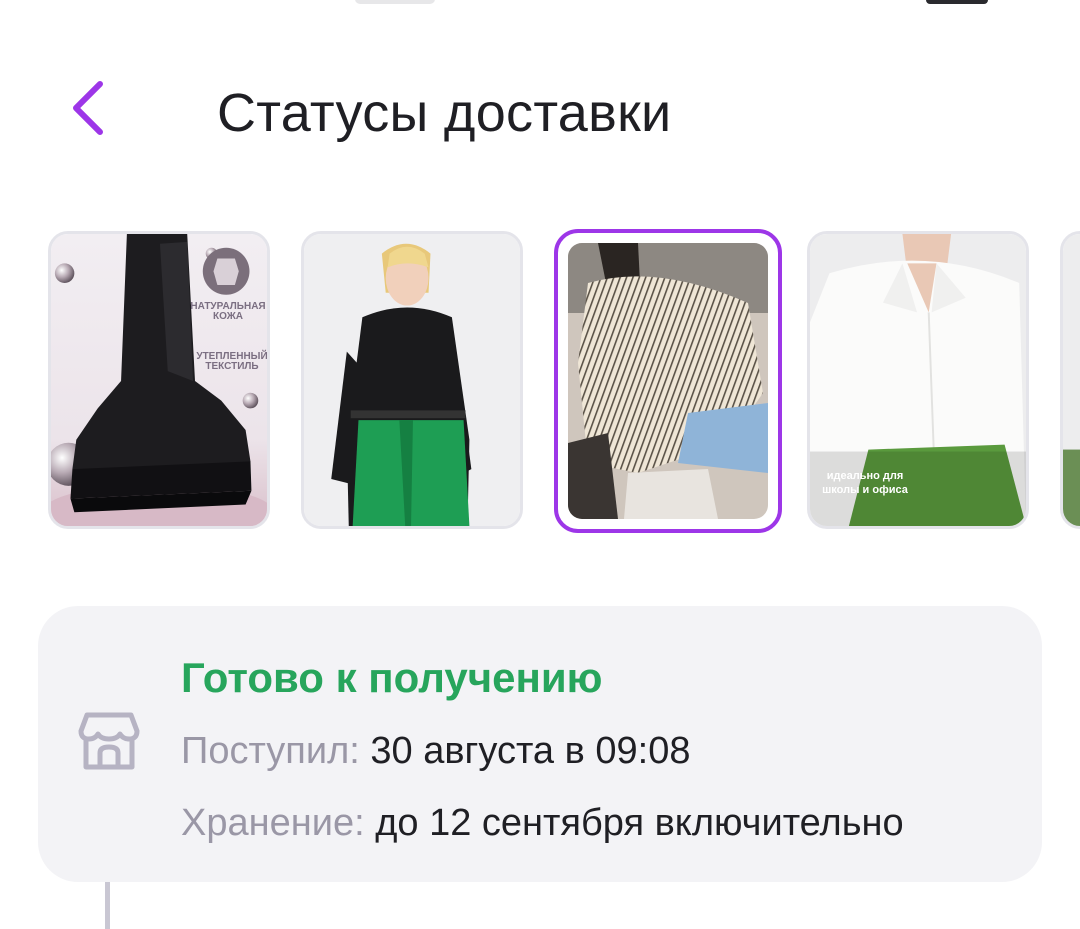 This screenshot has width=1080, height=929. Describe the element at coordinates (957, 2) in the screenshot. I see `battery-icon` at that location.